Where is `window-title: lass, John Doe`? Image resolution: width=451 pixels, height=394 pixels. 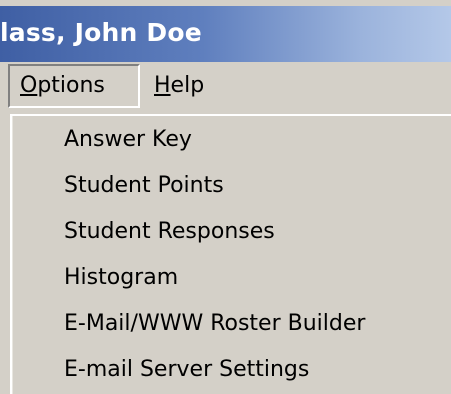 window-title: lass, John Doe is located at coordinates (101, 32).